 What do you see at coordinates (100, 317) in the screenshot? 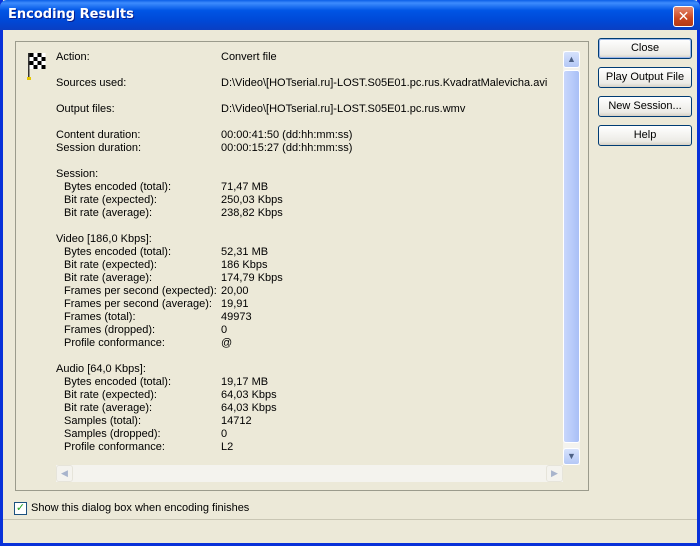
I see `video-row-label: Frames (total):` at bounding box center [100, 317].